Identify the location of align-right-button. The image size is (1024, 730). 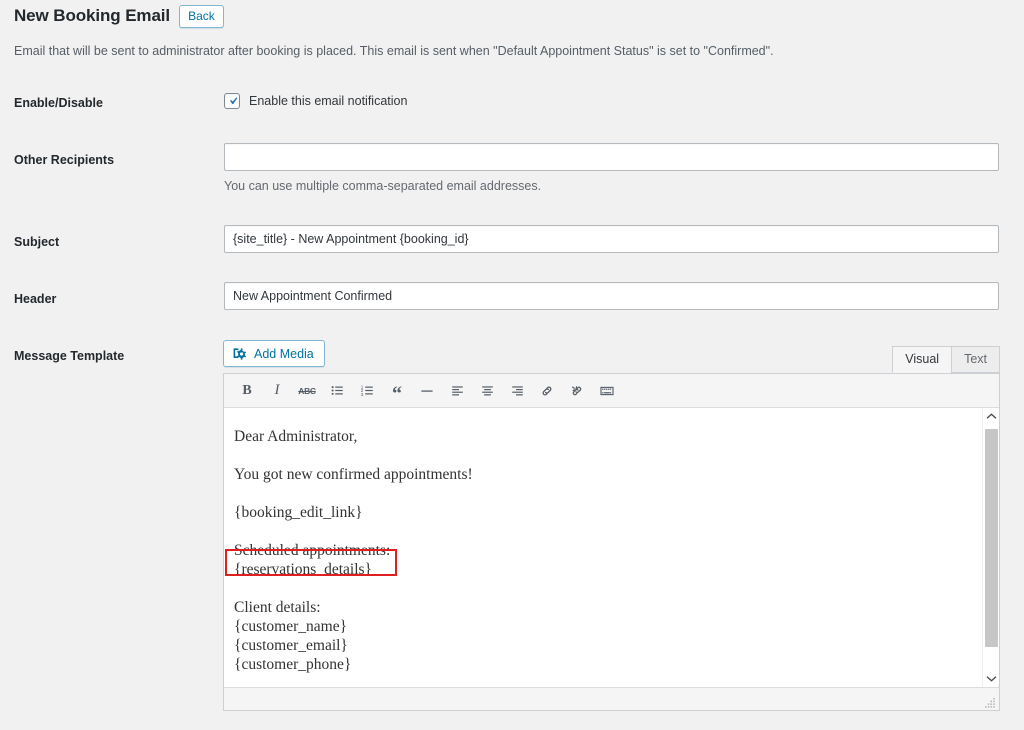
(517, 391).